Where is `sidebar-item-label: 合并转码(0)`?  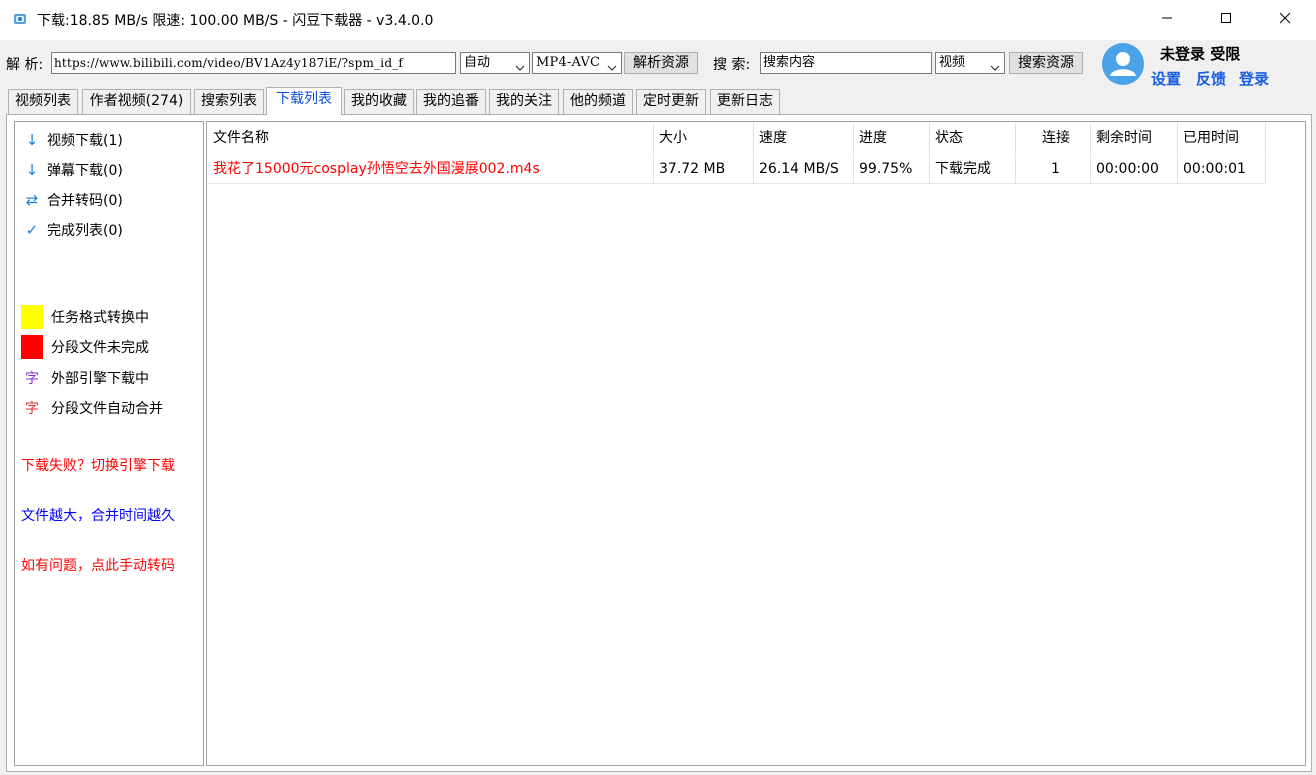 sidebar-item-label: 合并转码(0) is located at coordinates (85, 201).